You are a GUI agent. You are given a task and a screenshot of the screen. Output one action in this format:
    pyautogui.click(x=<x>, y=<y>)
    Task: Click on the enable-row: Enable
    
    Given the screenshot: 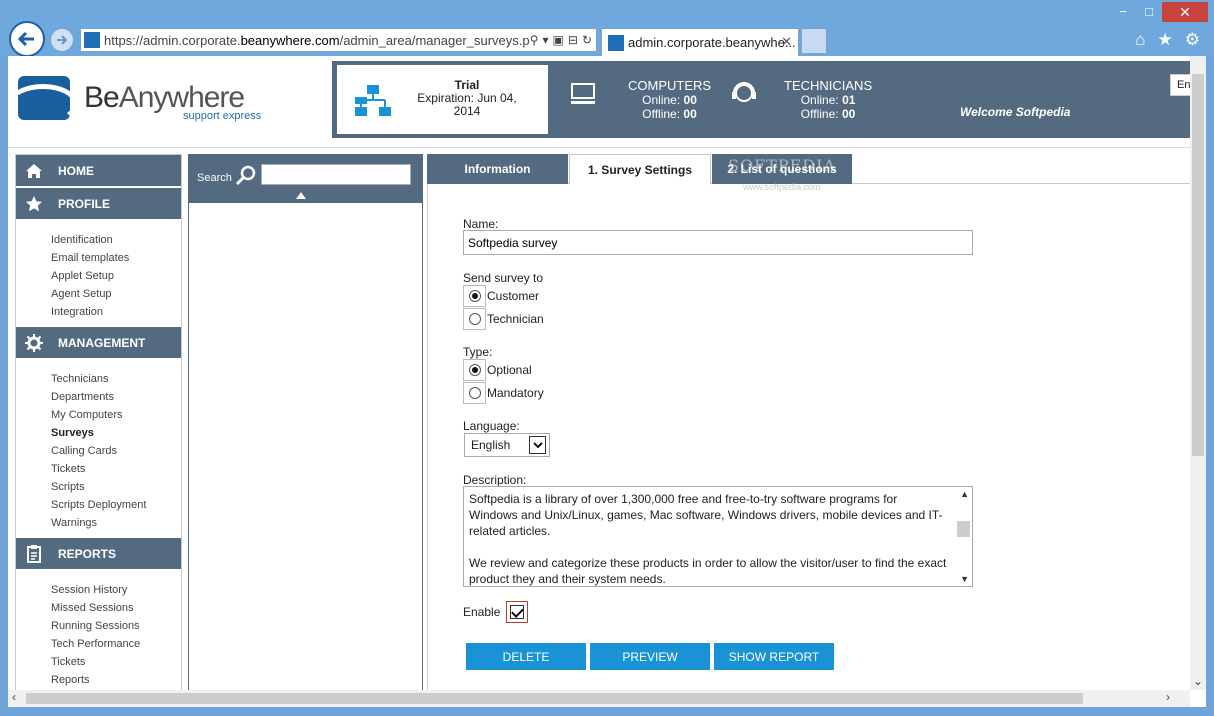 What is the action you would take?
    pyautogui.click(x=496, y=612)
    